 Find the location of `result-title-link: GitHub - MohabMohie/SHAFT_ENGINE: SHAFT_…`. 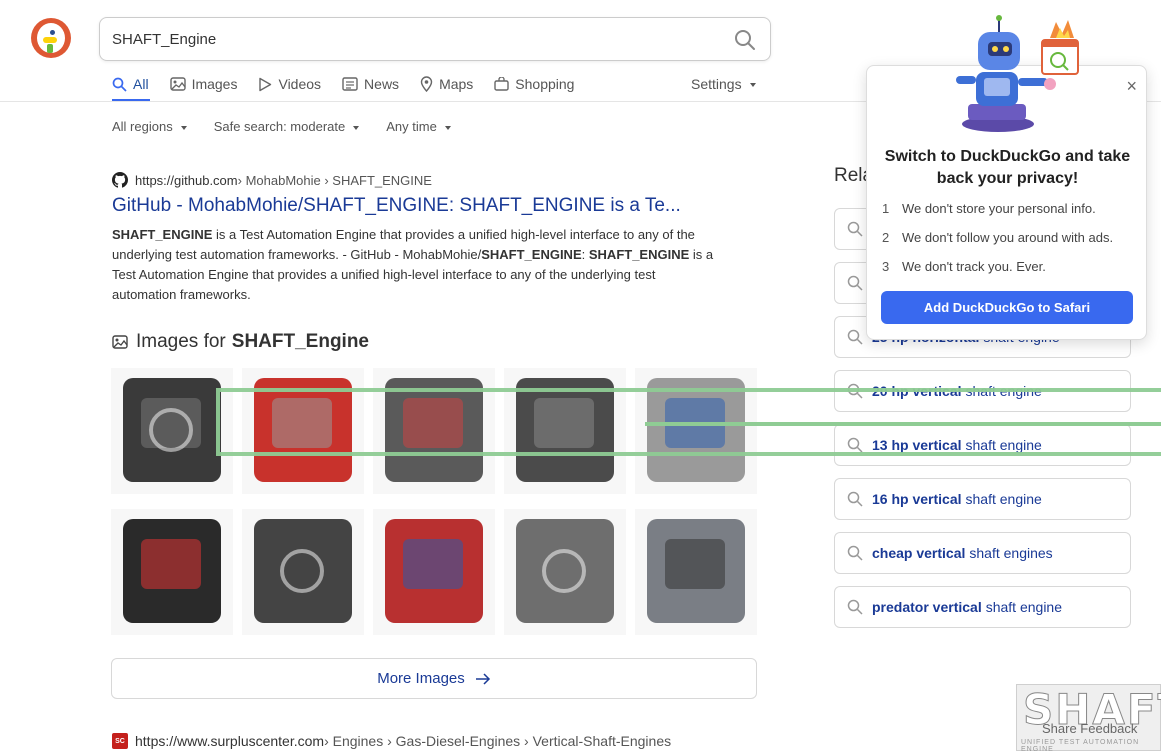

result-title-link: GitHub - MohabMohie/SHAFT_ENGINE: SHAFT_… is located at coordinates (412, 206).